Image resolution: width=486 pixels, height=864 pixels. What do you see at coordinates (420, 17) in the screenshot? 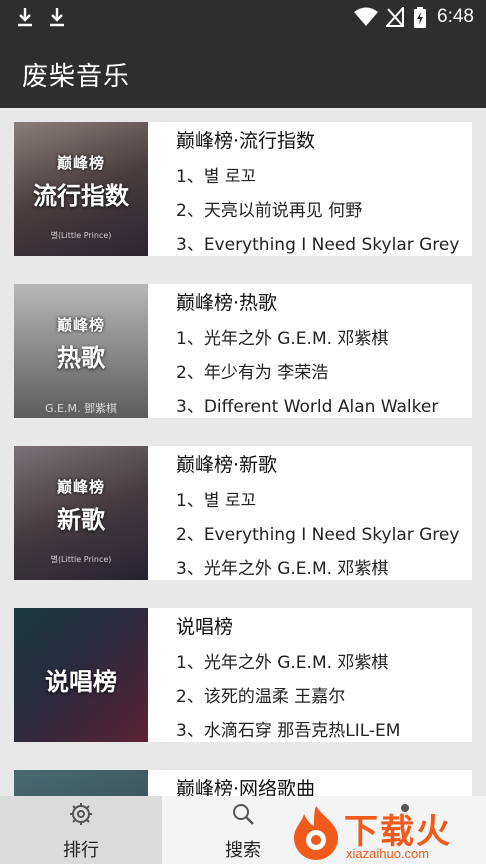
I see `battery-charging-icon` at bounding box center [420, 17].